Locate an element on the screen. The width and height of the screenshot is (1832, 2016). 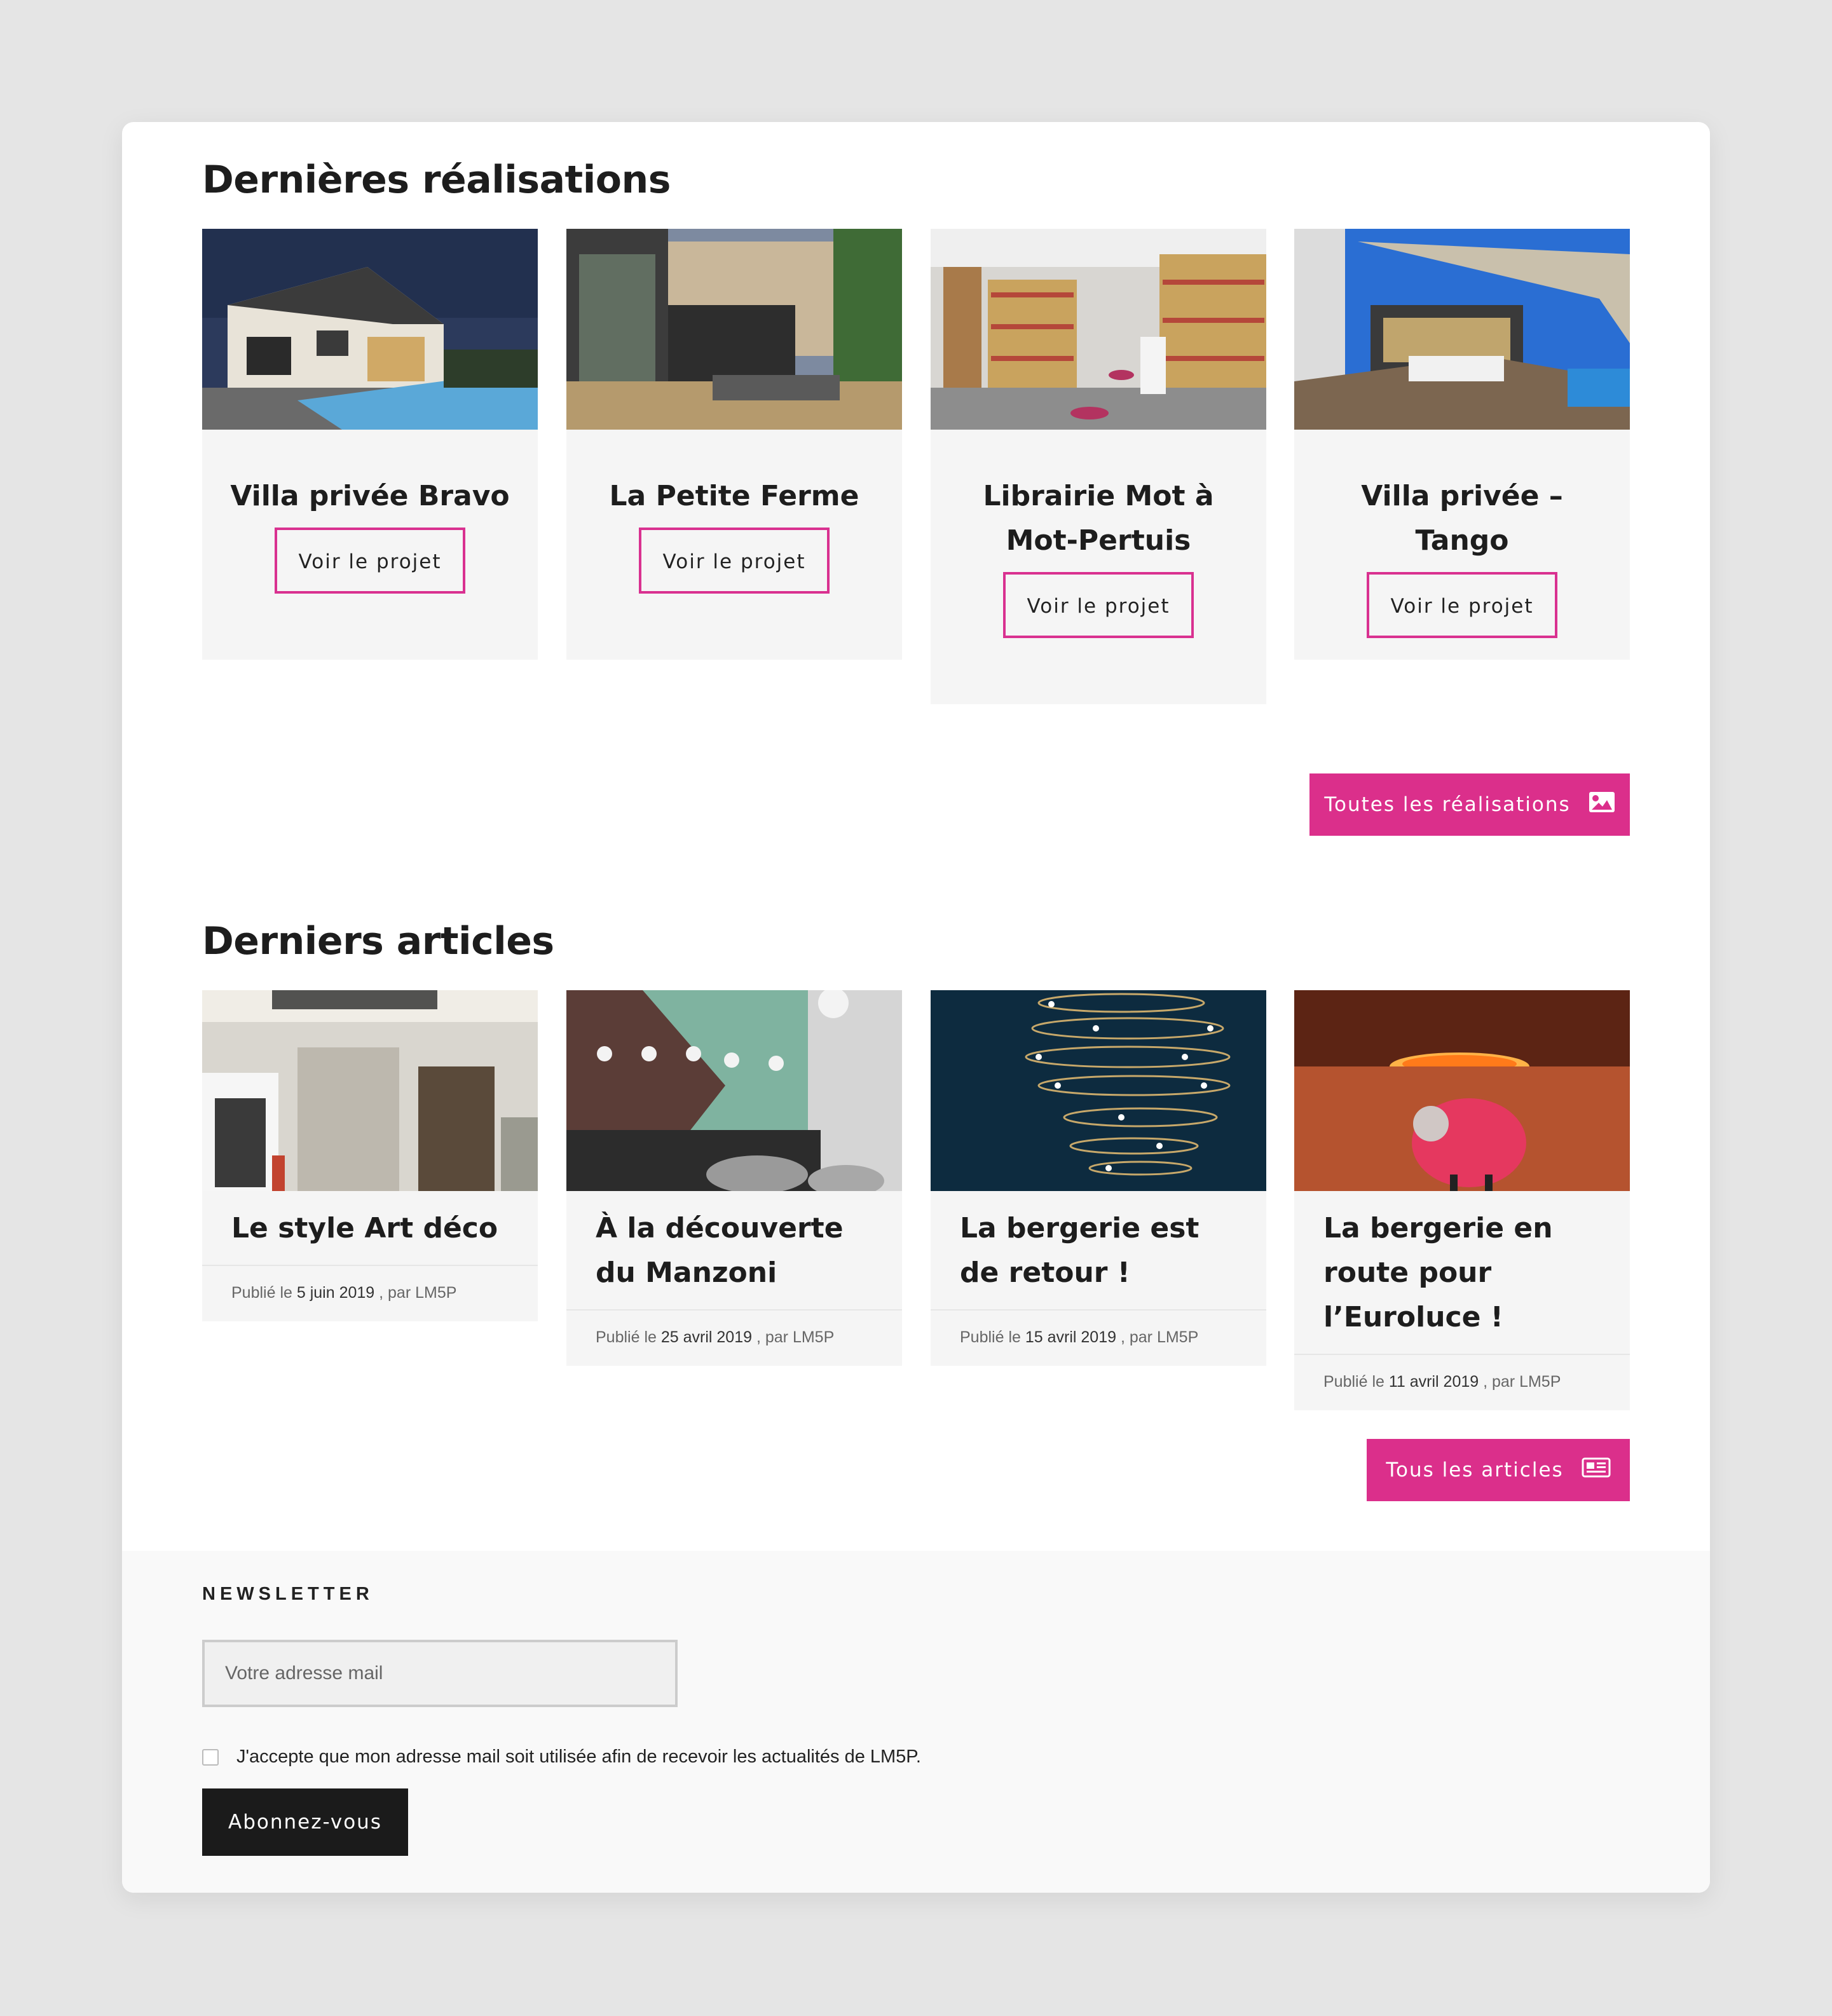
articles-title: Derniers articles is located at coordinates (378, 941).